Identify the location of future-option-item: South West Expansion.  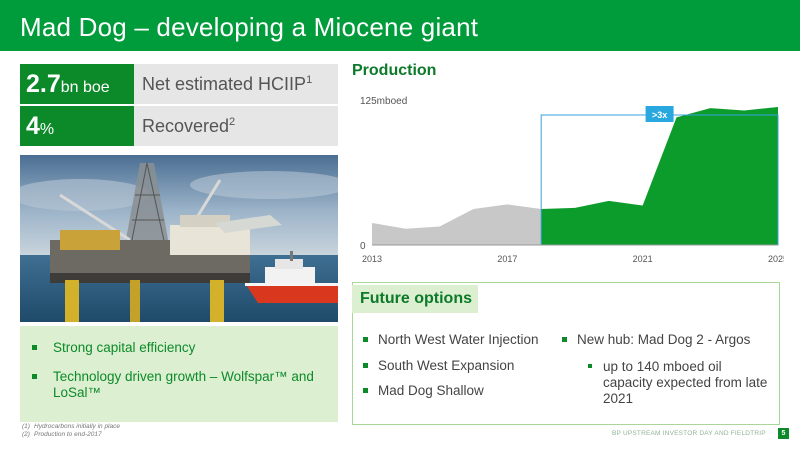
(438, 365).